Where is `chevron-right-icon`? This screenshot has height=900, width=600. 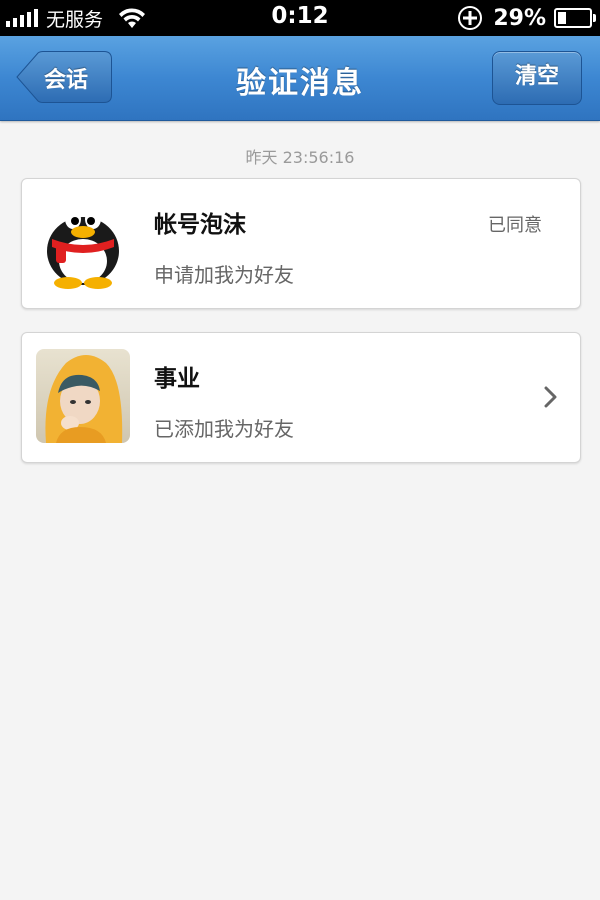 chevron-right-icon is located at coordinates (550, 397).